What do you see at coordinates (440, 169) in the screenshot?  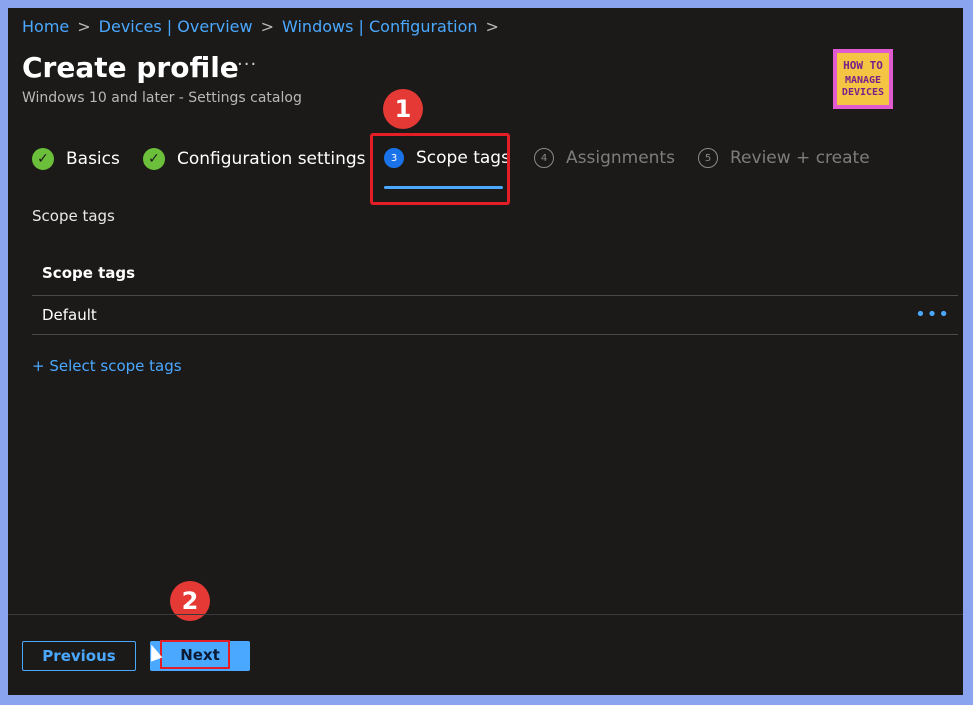 I see `annotation-highlight-scope-tags` at bounding box center [440, 169].